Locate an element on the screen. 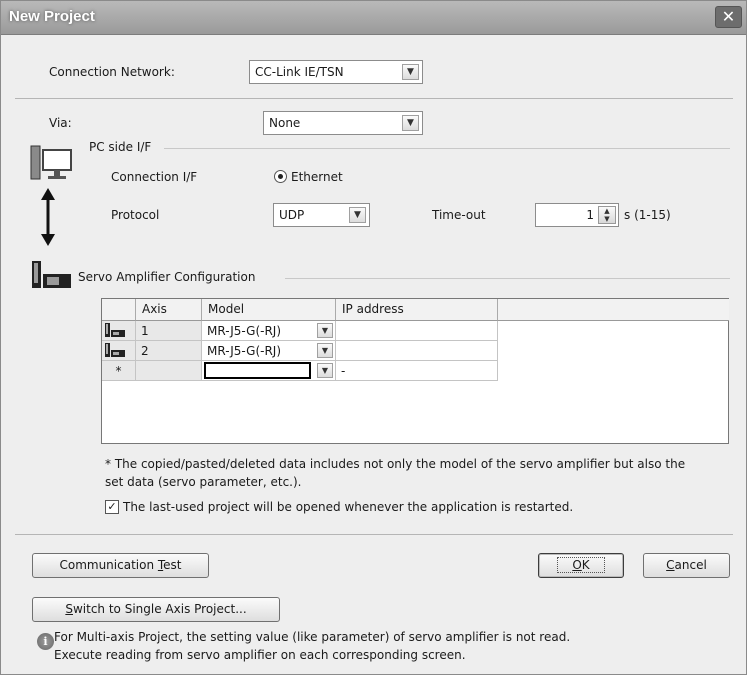 The height and width of the screenshot is (675, 747). switch-accesskey: S is located at coordinates (69, 609).